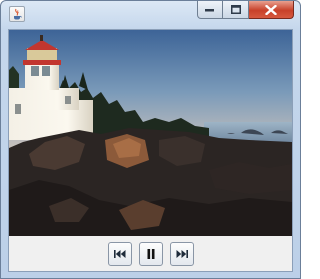 Image resolution: width=320 pixels, height=279 pixels. What do you see at coordinates (150, 15) in the screenshot?
I see `title-bar` at bounding box center [150, 15].